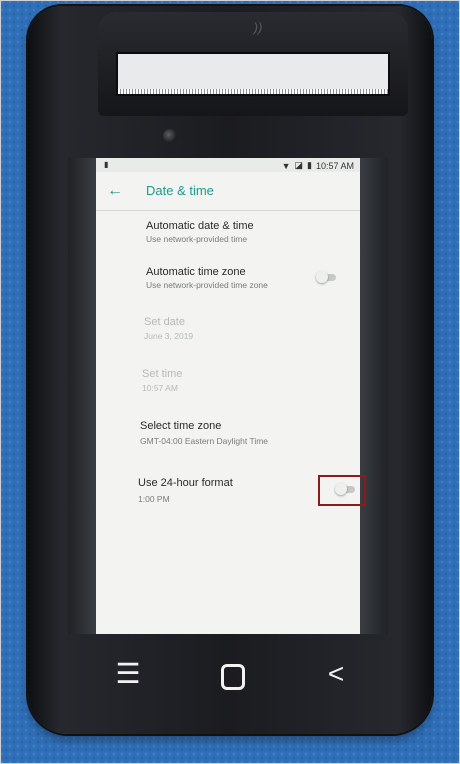 Image resolution: width=460 pixels, height=764 pixels. Describe the element at coordinates (299, 165) in the screenshot. I see `signal-icon: ◪` at that location.